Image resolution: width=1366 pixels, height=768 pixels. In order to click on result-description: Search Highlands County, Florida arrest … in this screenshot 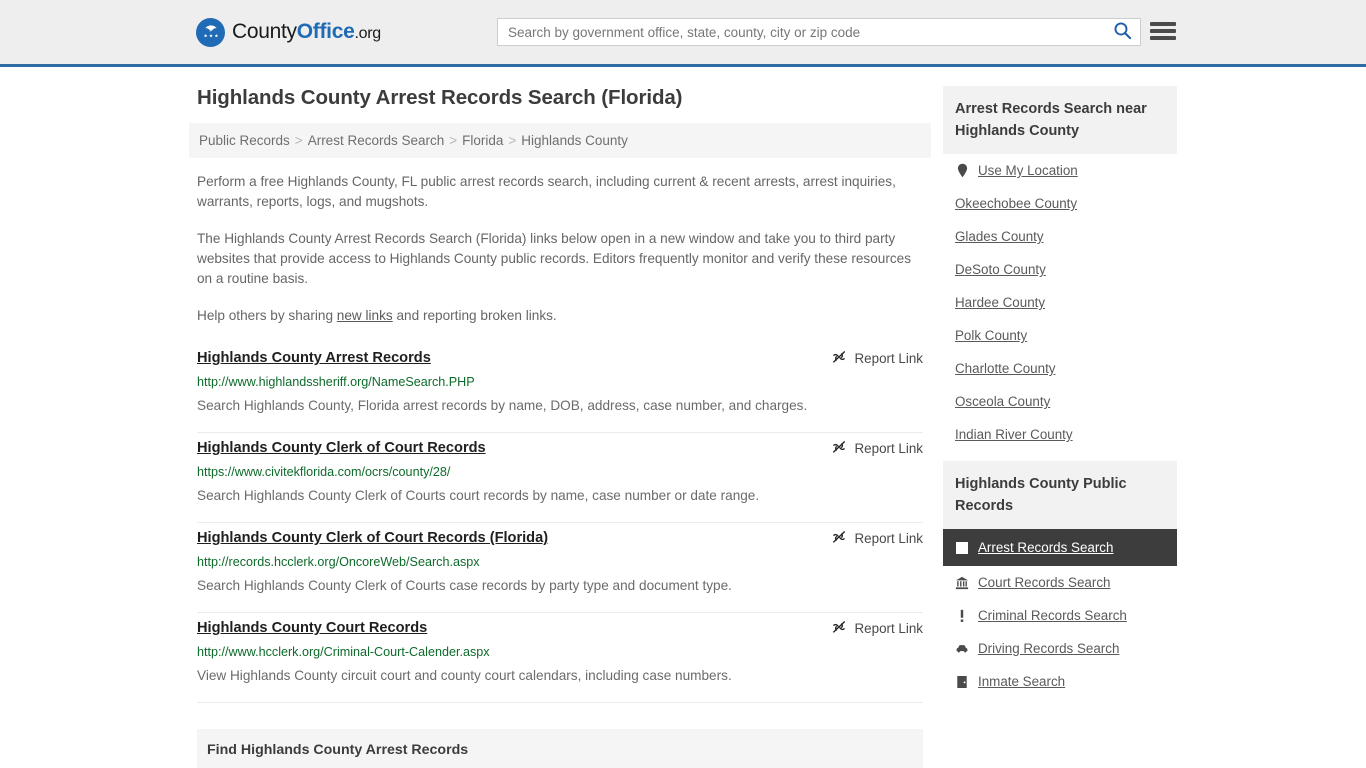, I will do `click(502, 405)`.